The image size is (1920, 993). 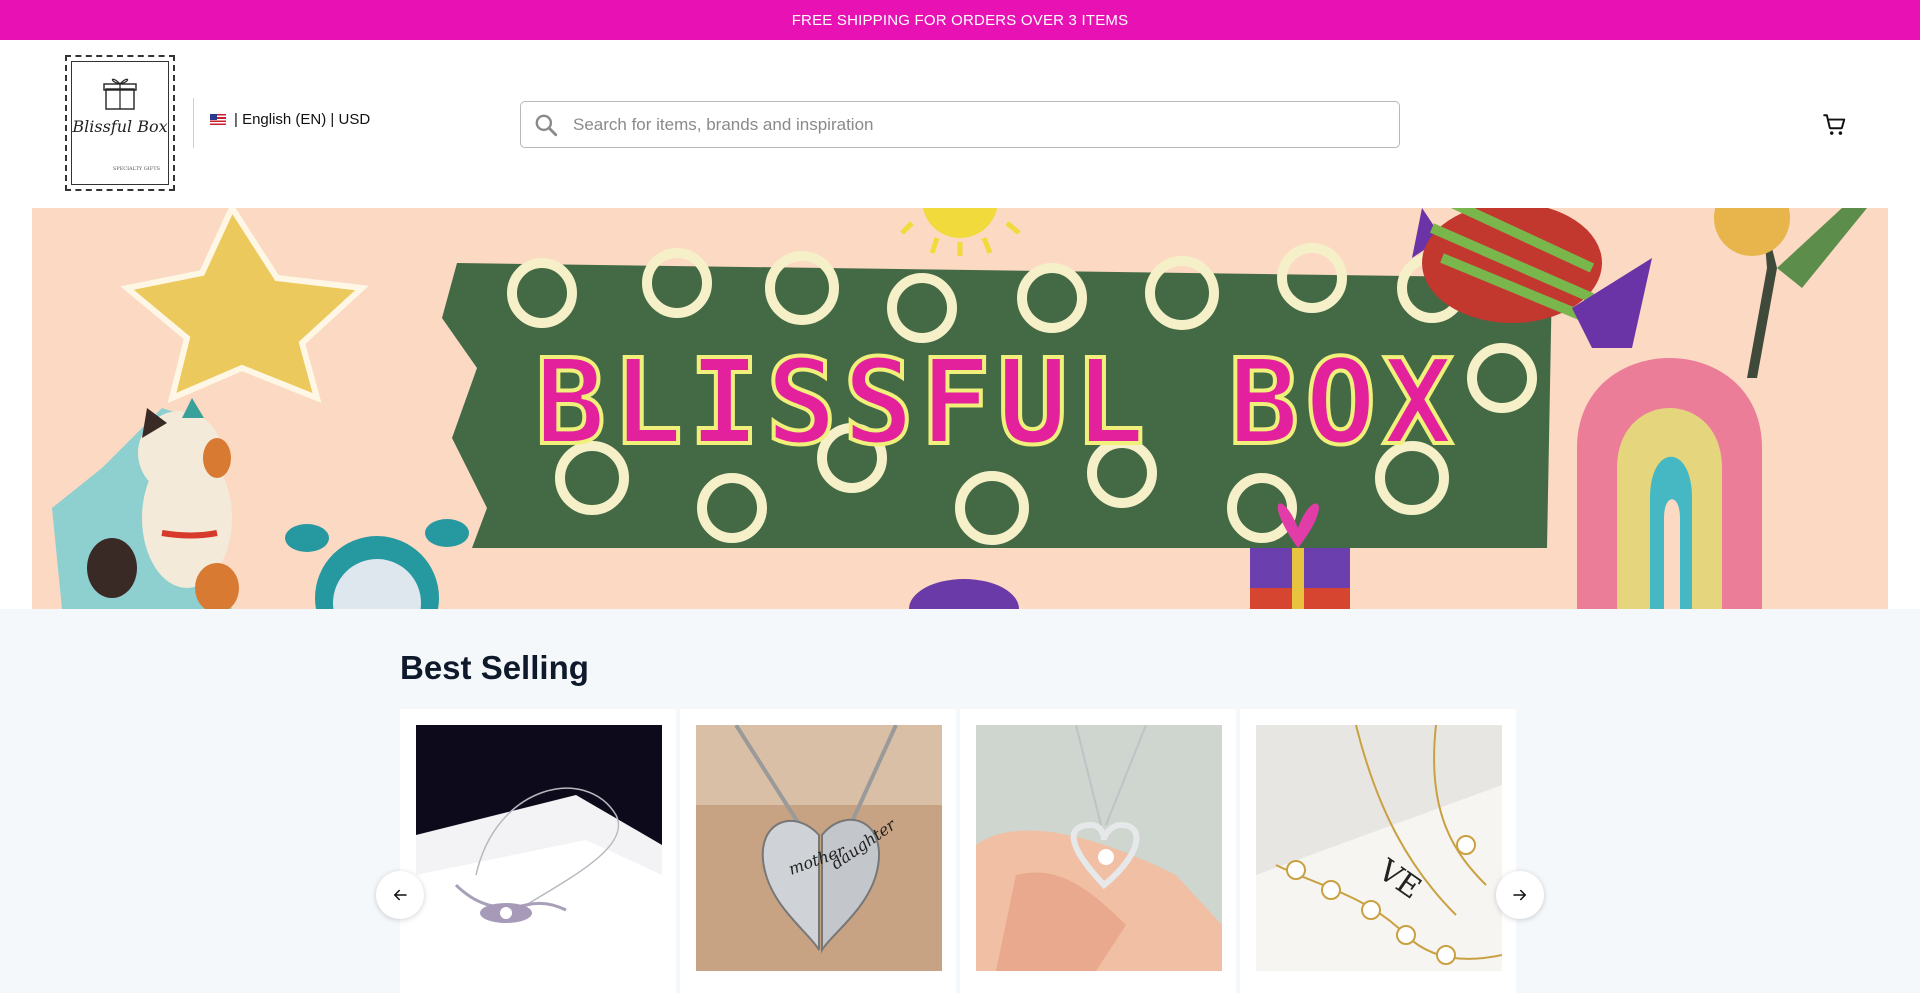 What do you see at coordinates (1379, 848) in the screenshot?
I see `product-image-gold-clover-set: VE` at bounding box center [1379, 848].